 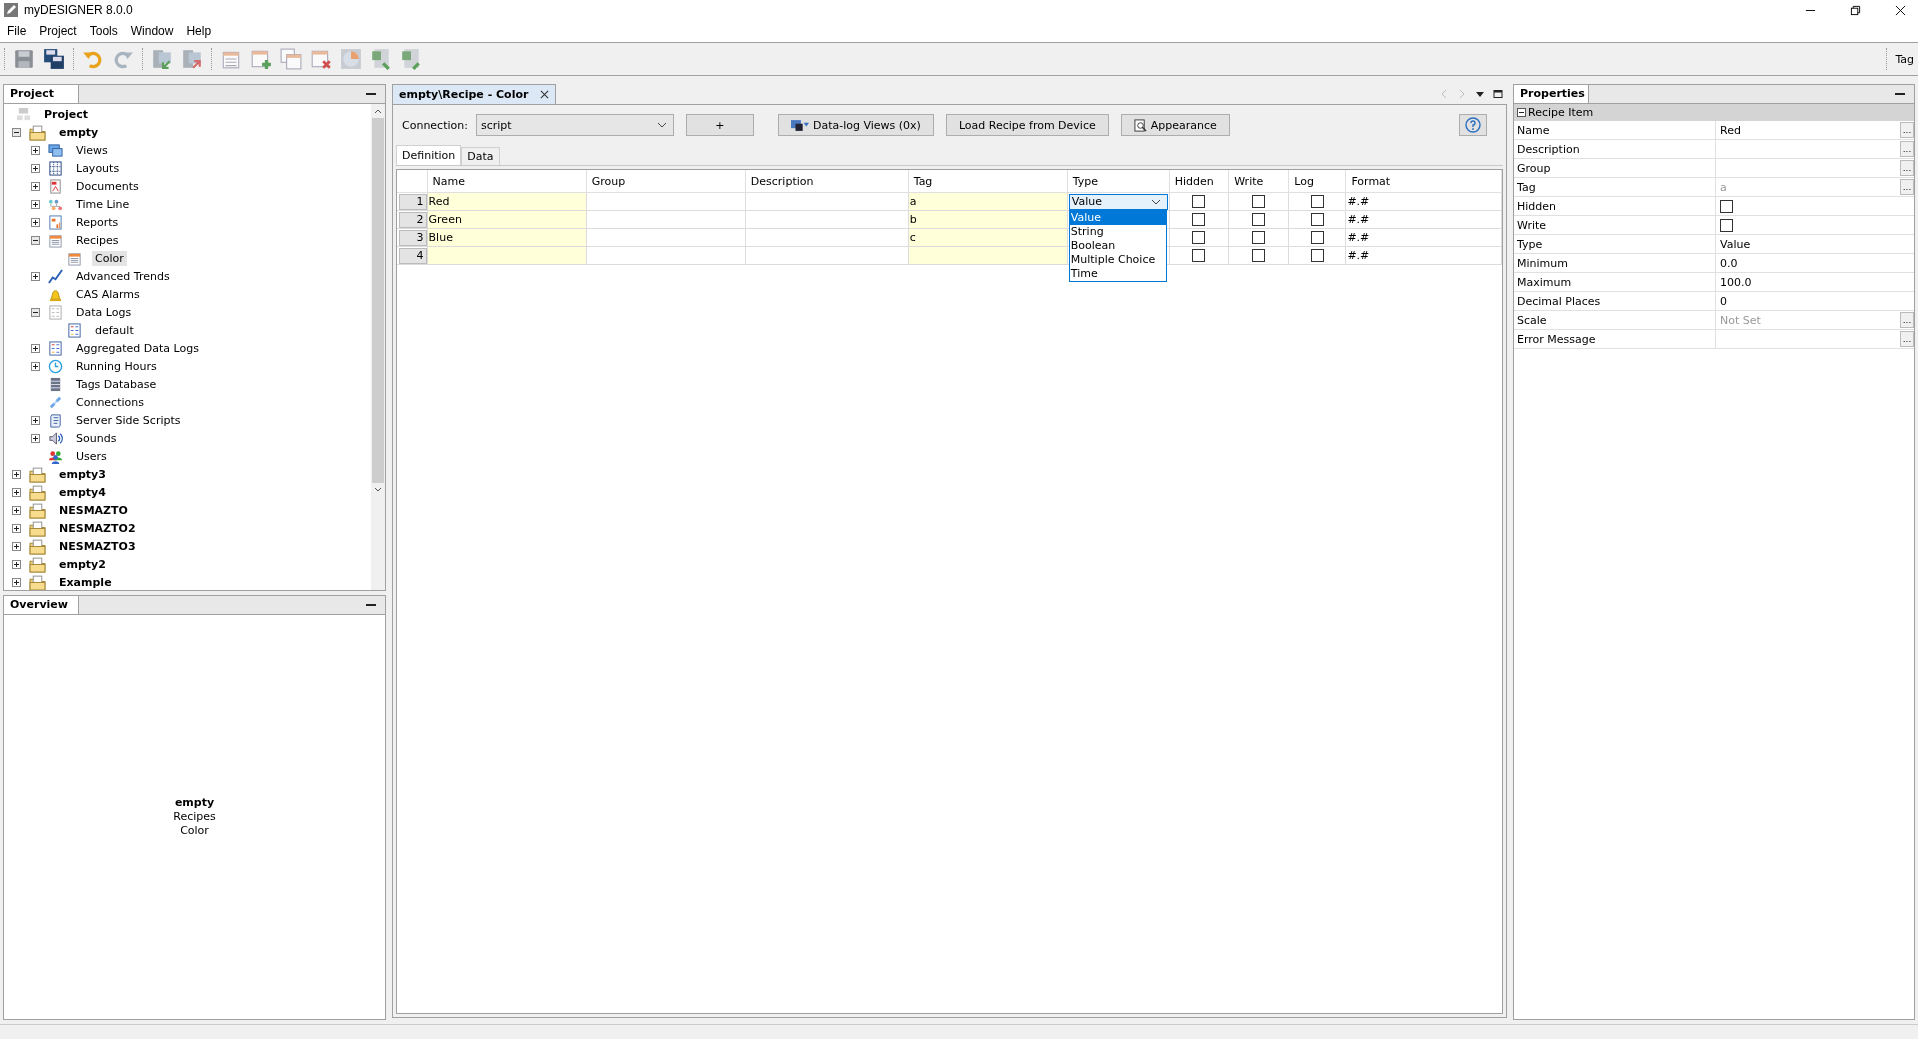 I want to click on property-value: Value, so click(x=1735, y=244).